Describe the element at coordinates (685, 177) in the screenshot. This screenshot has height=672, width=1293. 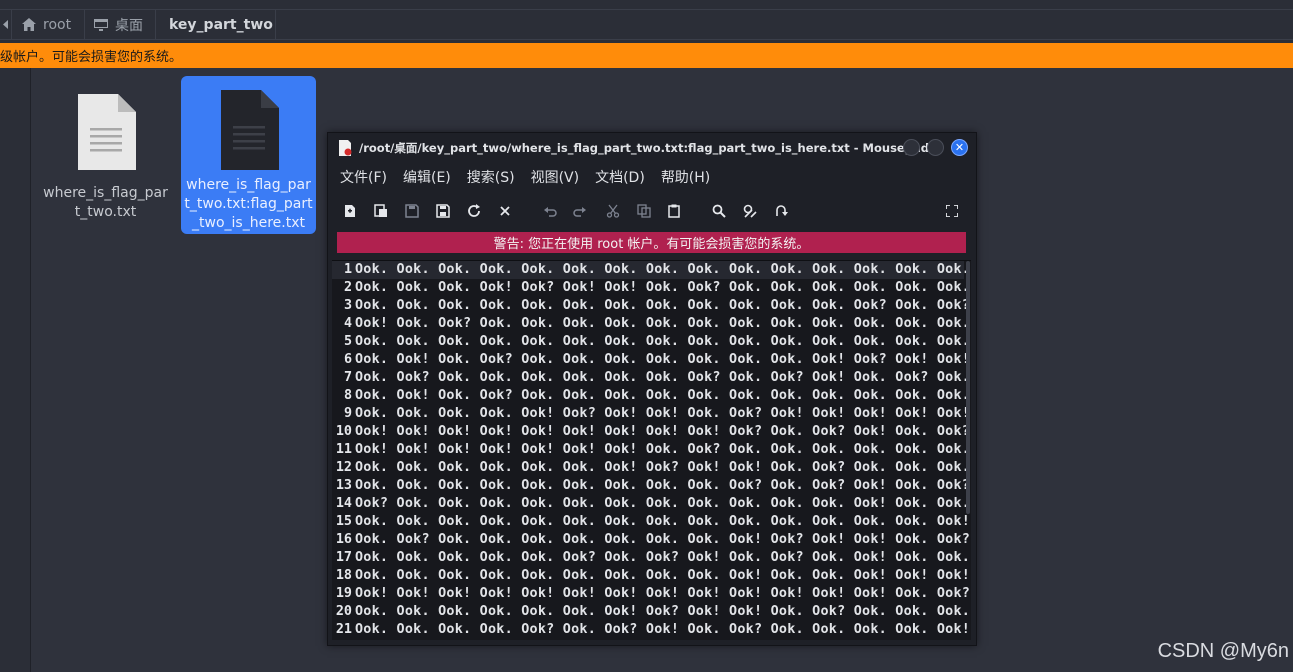
I see `menu-help: 帮助(H)` at that location.